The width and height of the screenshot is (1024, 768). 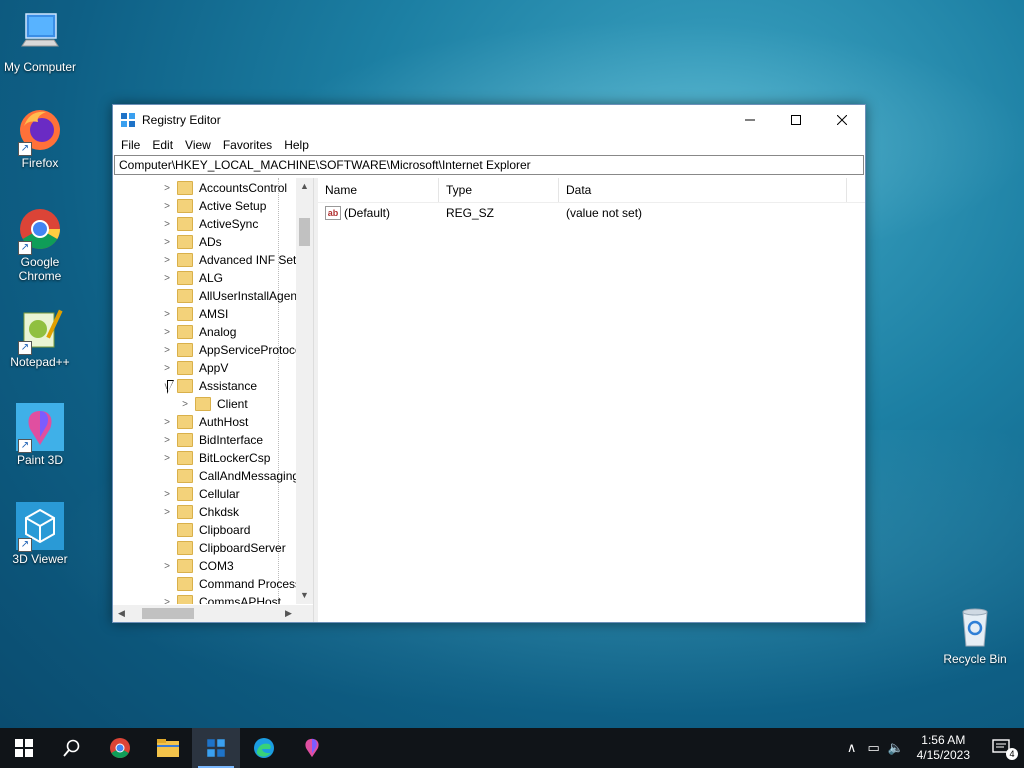 I want to click on tree-node: > Analog, so click(x=198, y=332).